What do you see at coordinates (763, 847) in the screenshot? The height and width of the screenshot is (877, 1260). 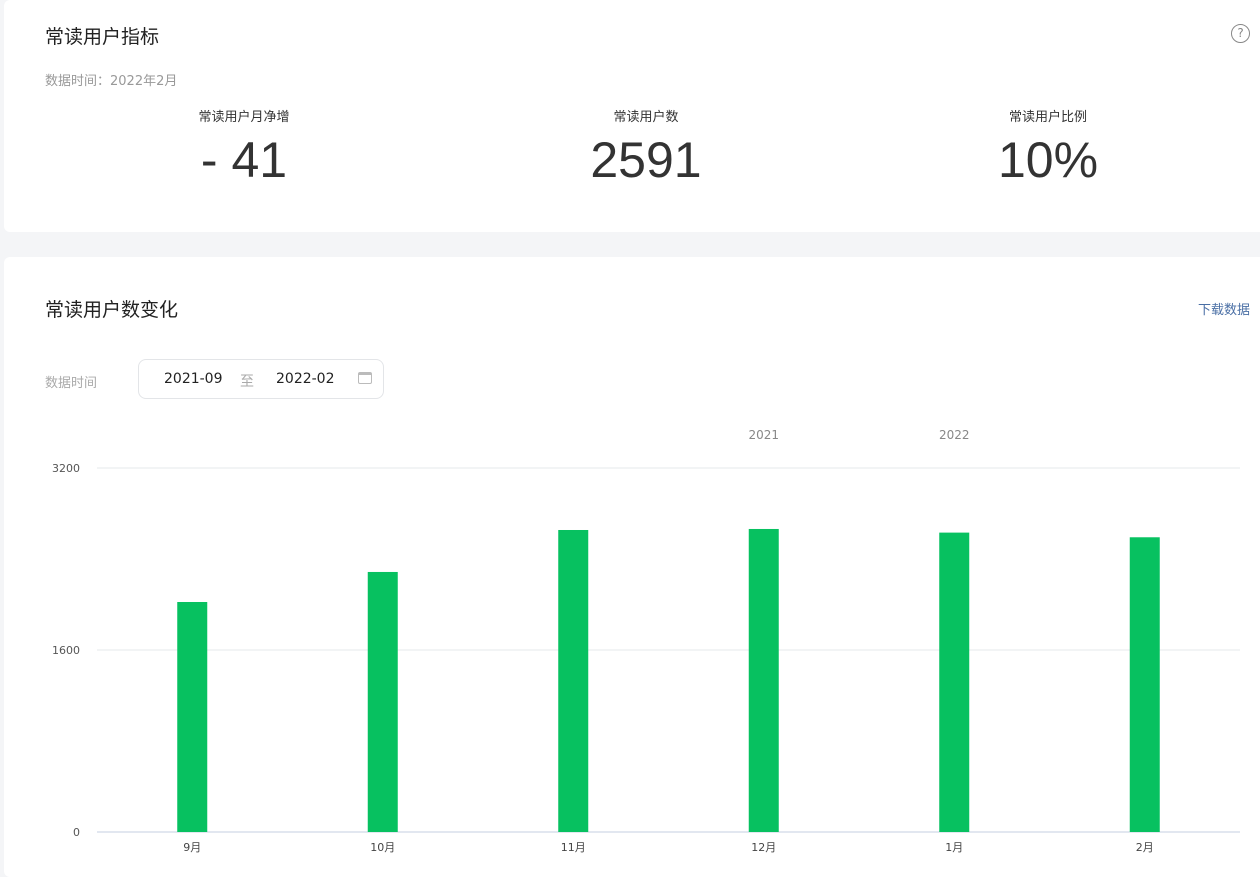 I see `x-tick-label: 12月` at bounding box center [763, 847].